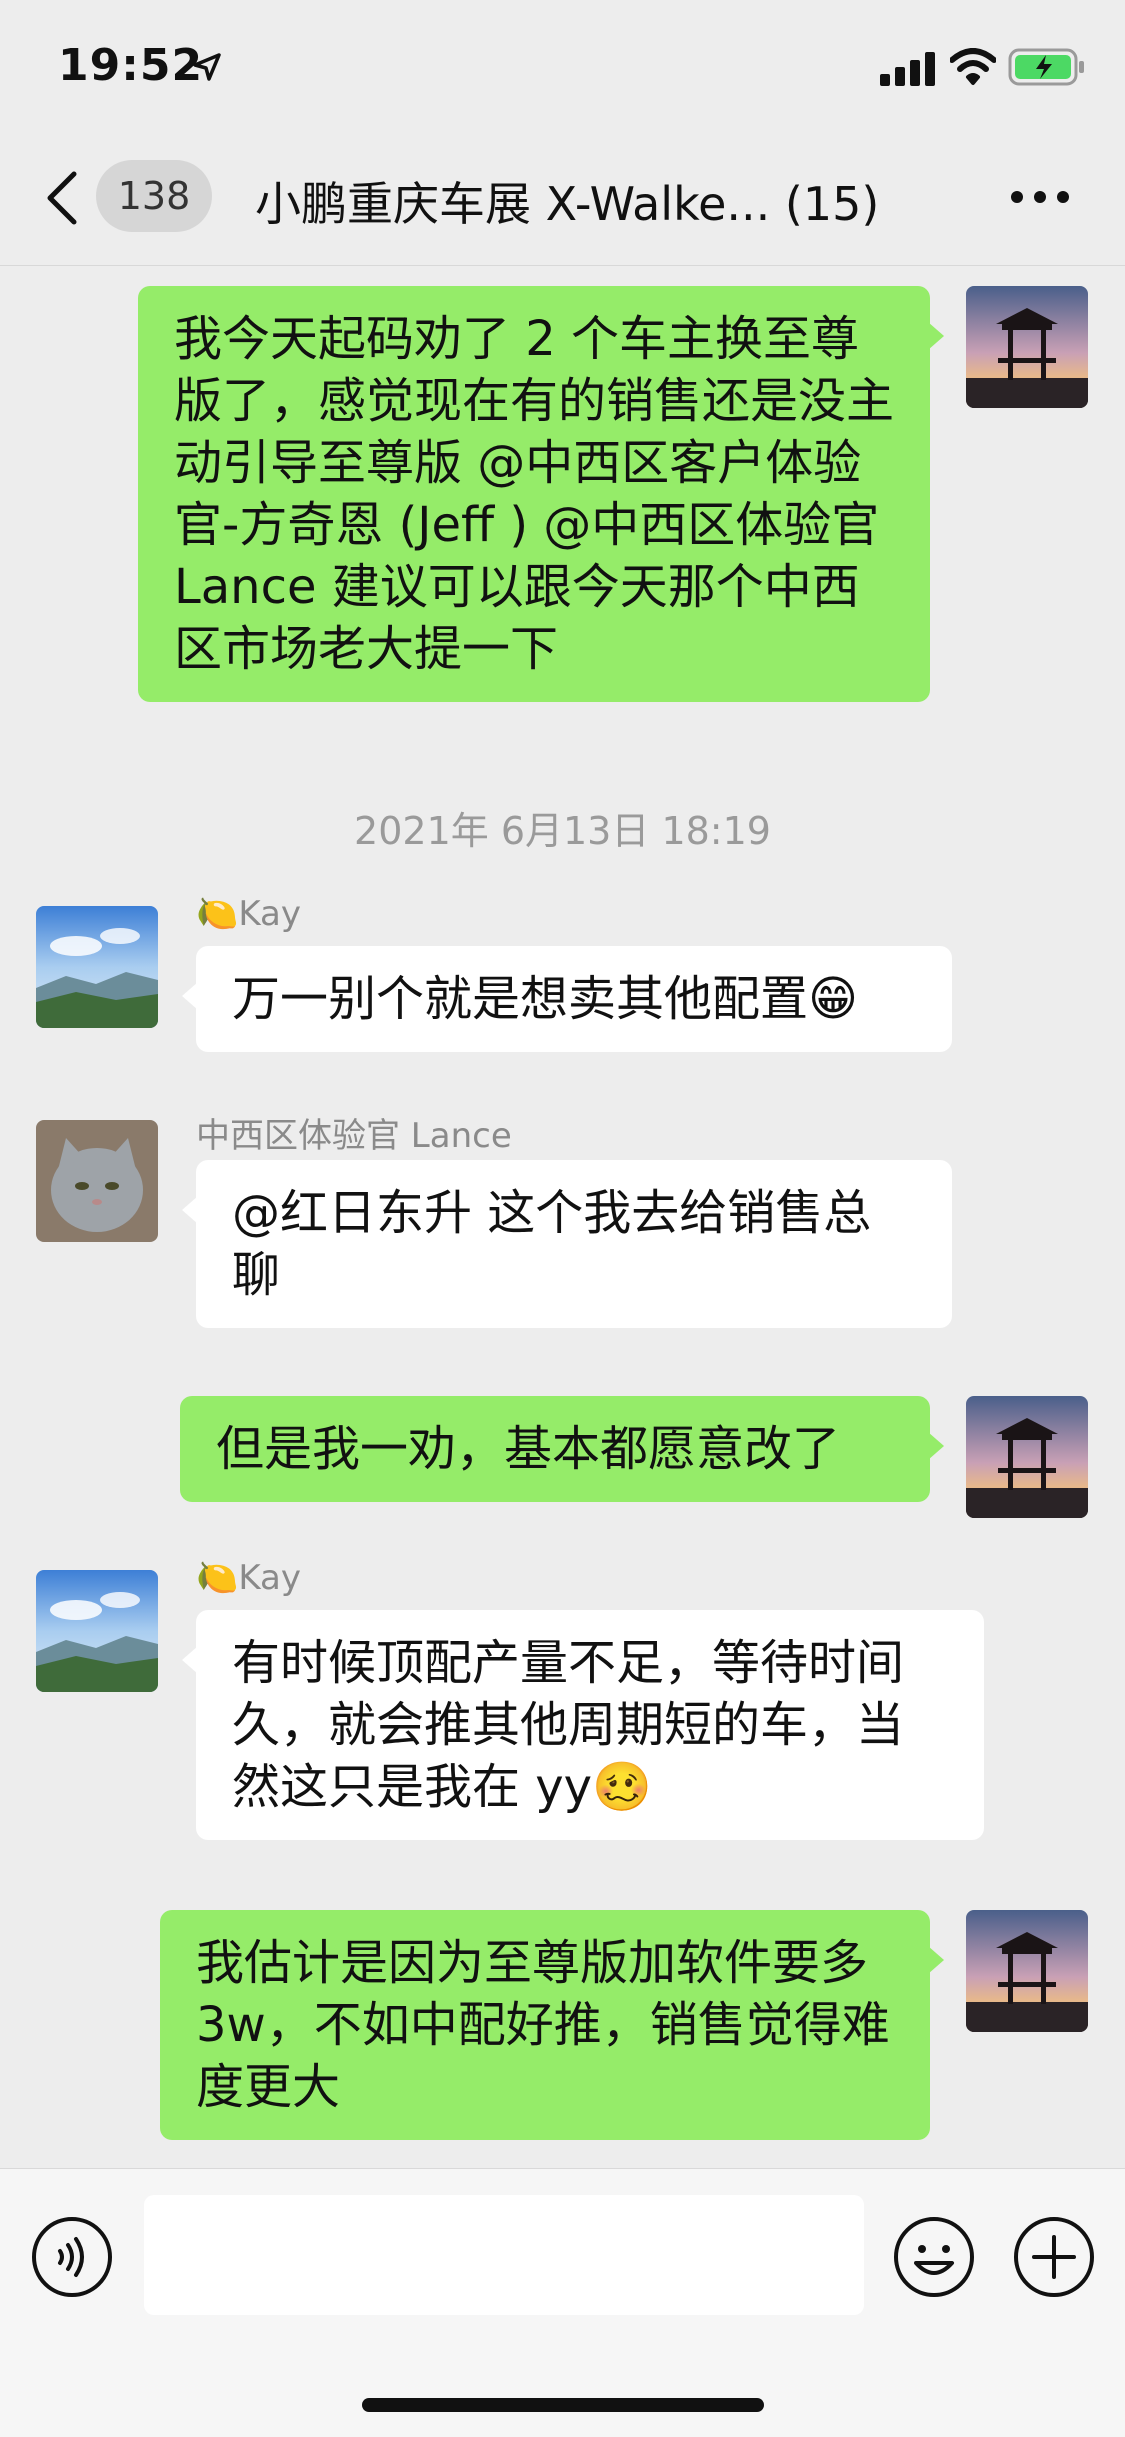  Describe the element at coordinates (563, 2405) in the screenshot. I see `home-indicator` at that location.